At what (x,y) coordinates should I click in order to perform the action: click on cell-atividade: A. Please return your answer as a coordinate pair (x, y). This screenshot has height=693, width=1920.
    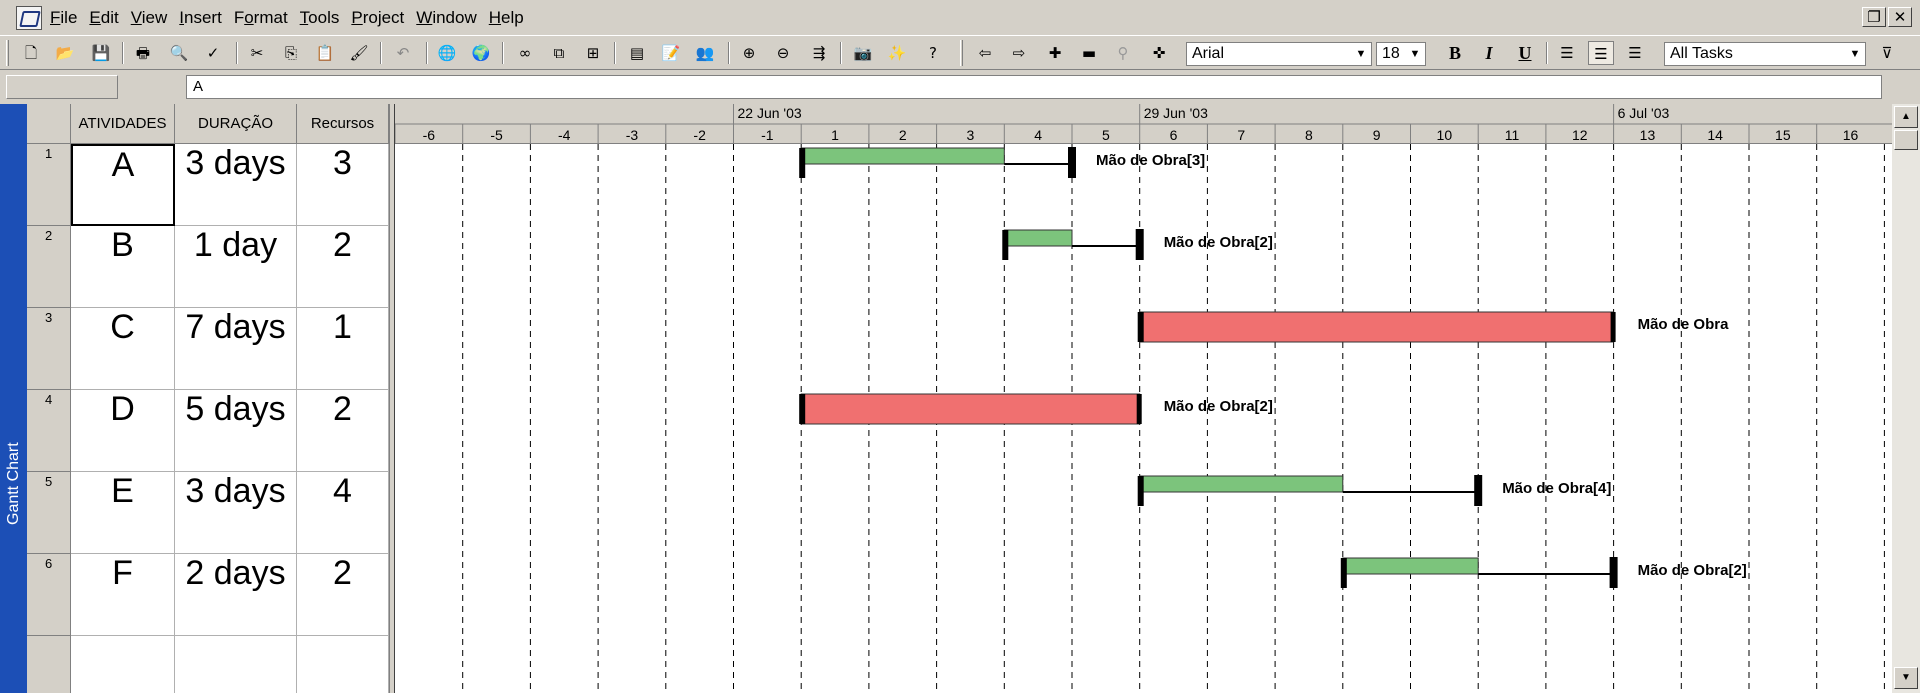
    Looking at the image, I should click on (123, 185).